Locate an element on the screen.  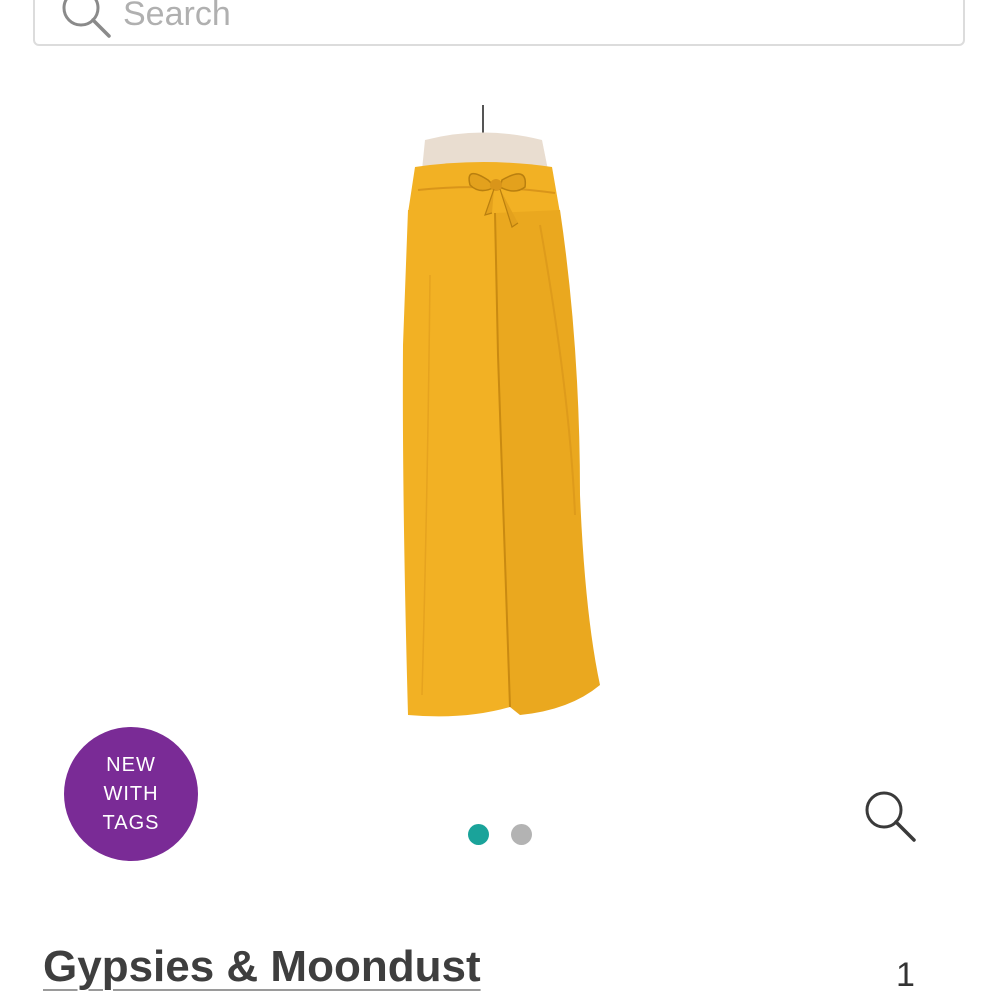
brand-link: Gypsies & Moondust is located at coordinates (262, 967).